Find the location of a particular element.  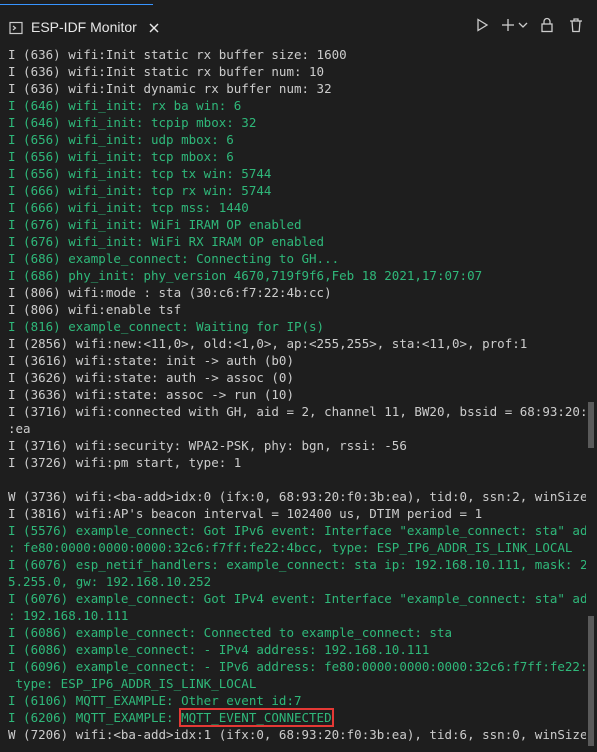

log-line-text: 5.255.0, gw: 192.168.10.252 is located at coordinates (110, 581).